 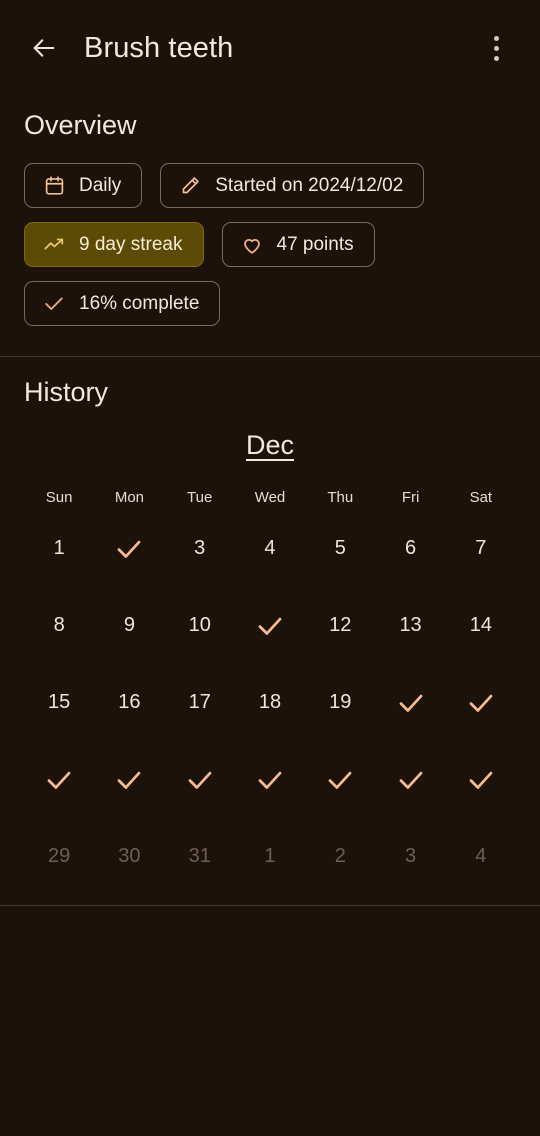 I want to click on calendar-day: 30, so click(x=129, y=856).